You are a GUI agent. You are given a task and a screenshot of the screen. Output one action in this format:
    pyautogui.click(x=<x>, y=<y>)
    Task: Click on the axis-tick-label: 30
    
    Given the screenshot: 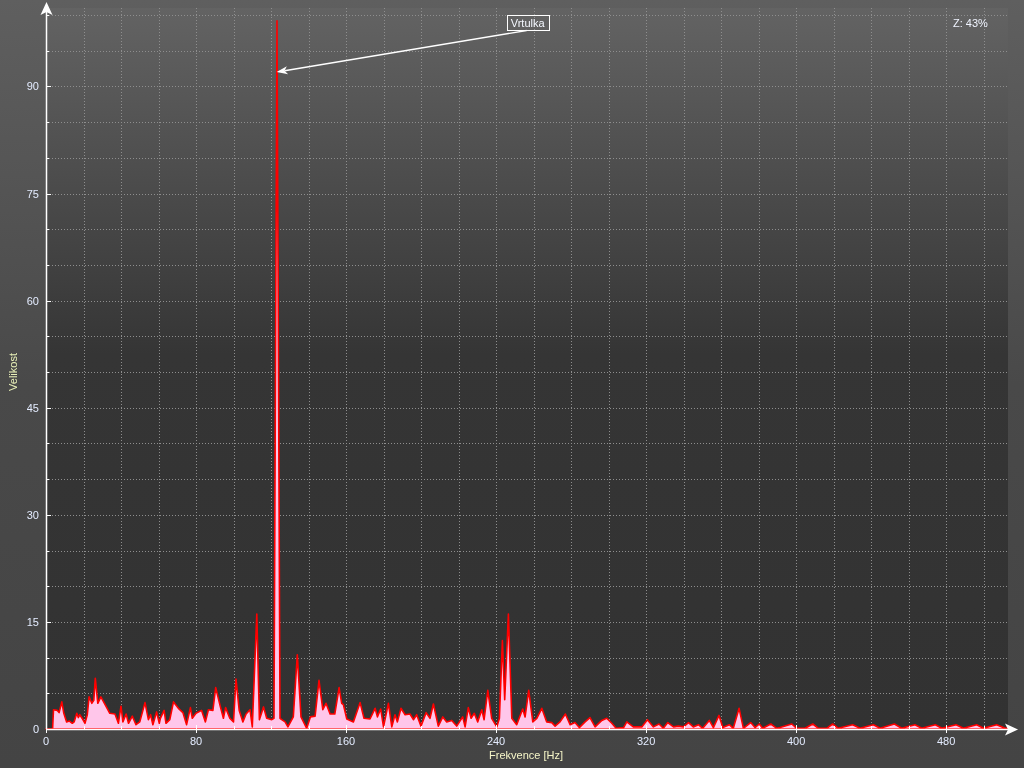 What is the action you would take?
    pyautogui.click(x=32, y=514)
    